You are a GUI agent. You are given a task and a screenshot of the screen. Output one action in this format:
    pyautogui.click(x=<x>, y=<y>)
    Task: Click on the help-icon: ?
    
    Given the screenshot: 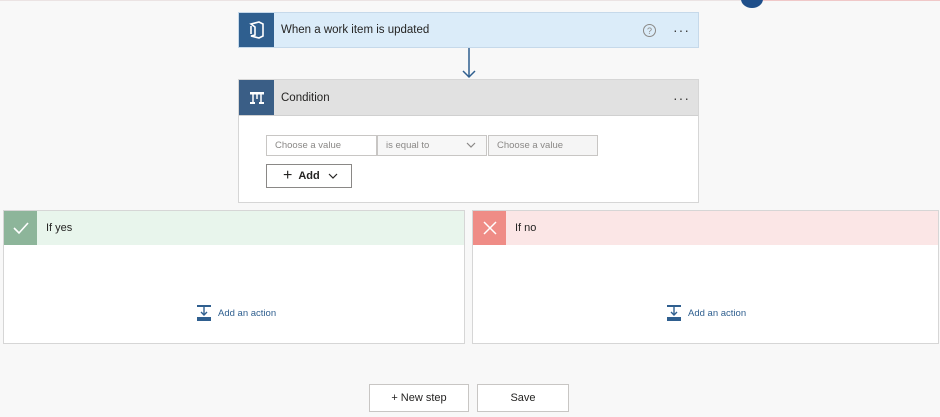 What is the action you would take?
    pyautogui.click(x=649, y=30)
    